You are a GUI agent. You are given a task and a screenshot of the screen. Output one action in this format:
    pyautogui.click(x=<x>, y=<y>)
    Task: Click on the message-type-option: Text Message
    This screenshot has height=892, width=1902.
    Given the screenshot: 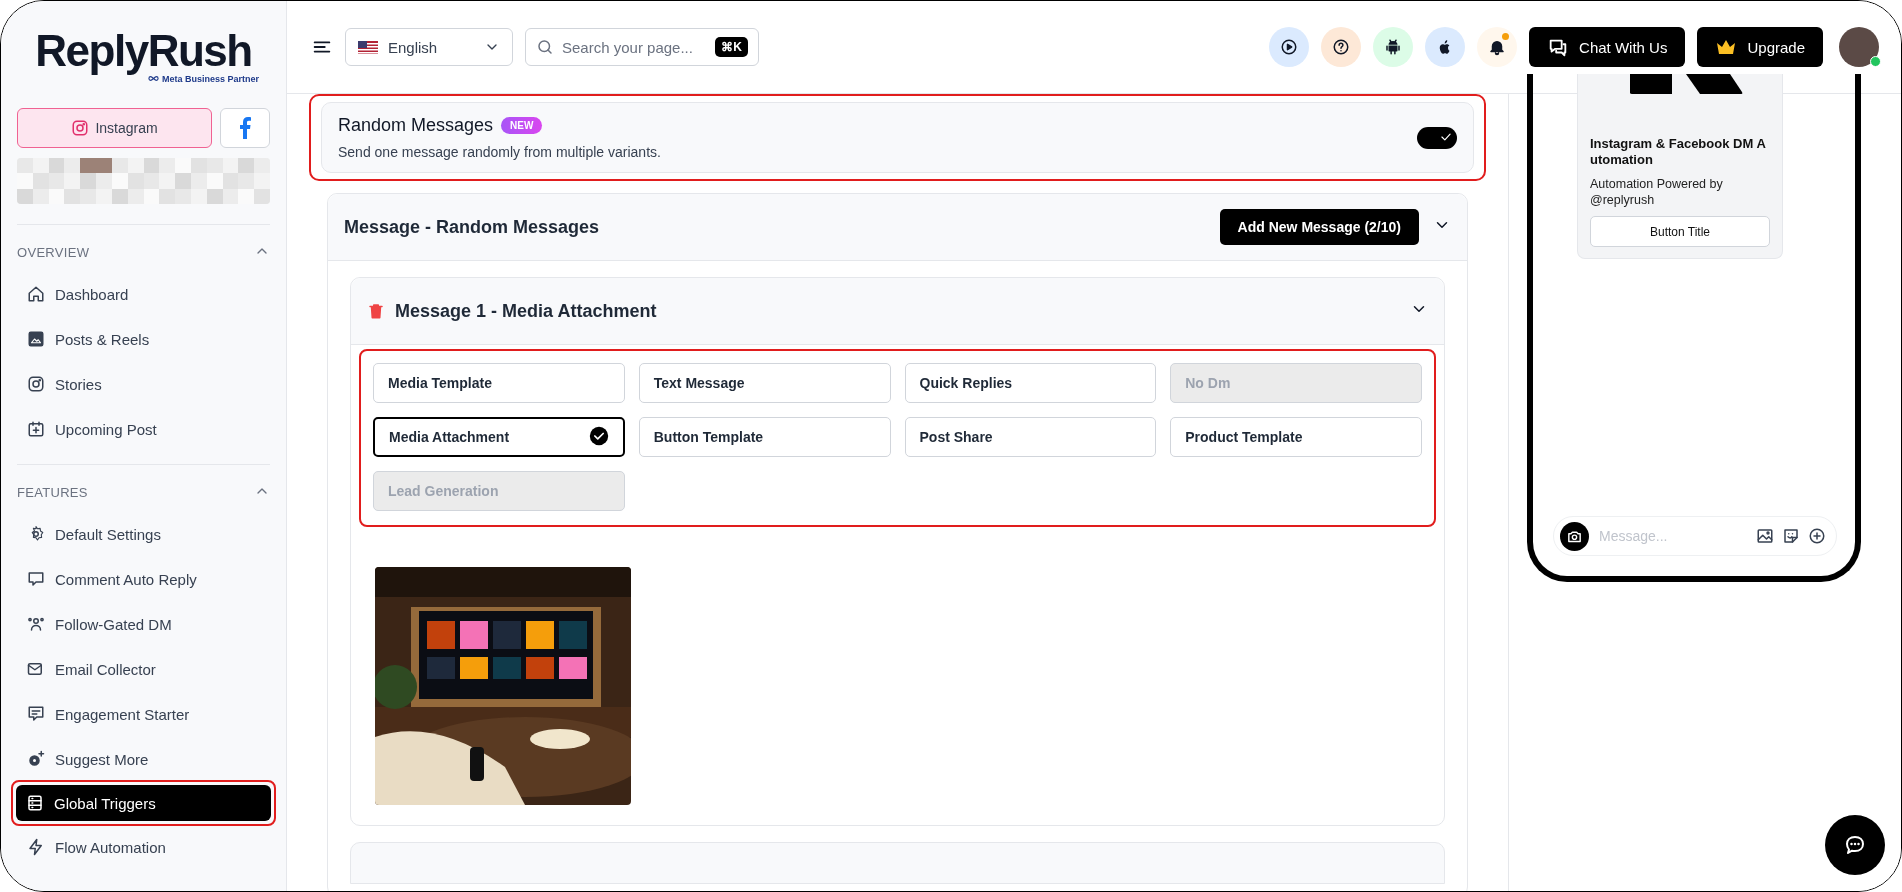 What is the action you would take?
    pyautogui.click(x=764, y=383)
    